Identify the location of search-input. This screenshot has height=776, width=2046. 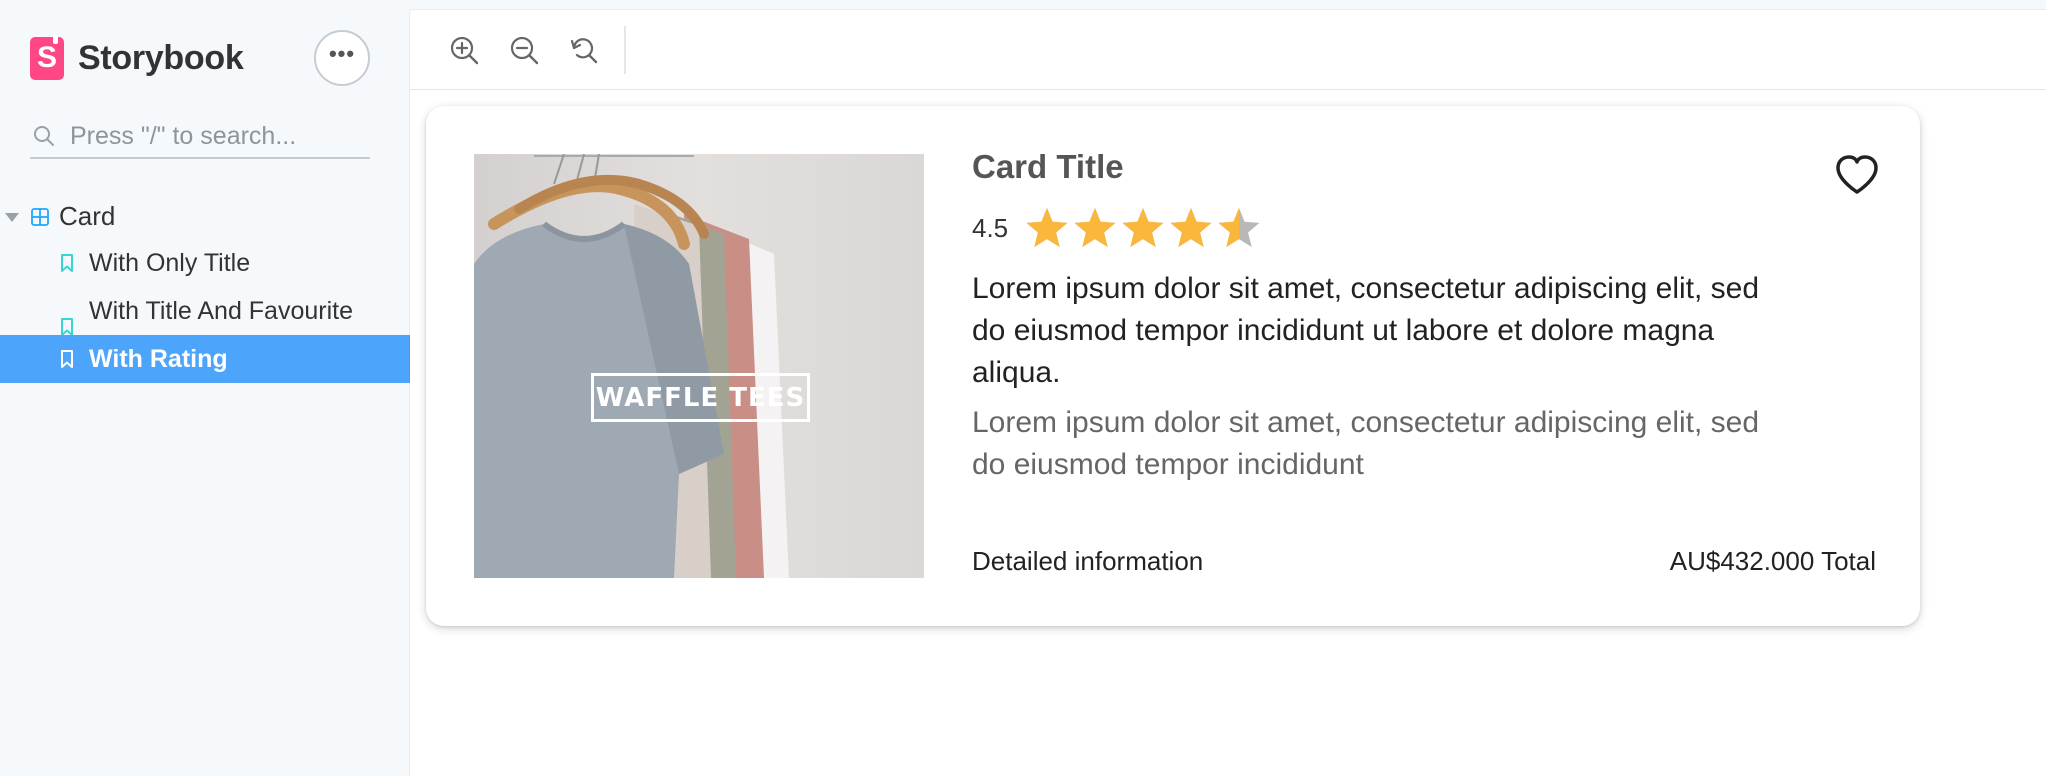
(210, 136).